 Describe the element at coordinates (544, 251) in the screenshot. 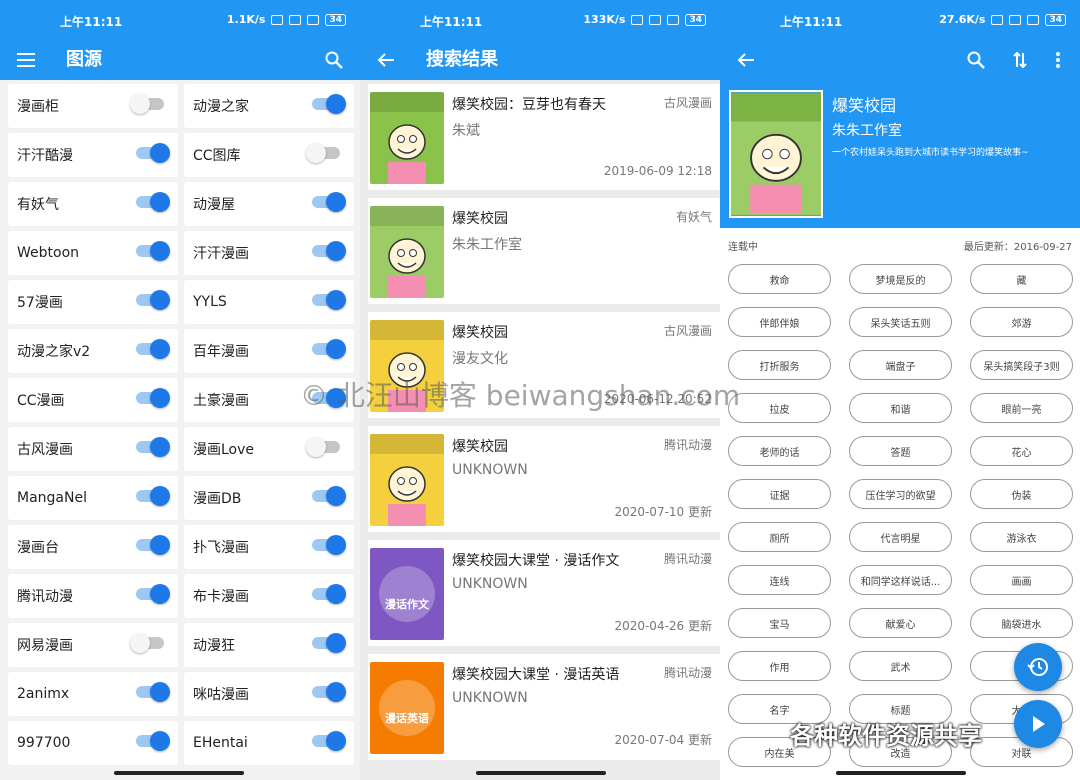

I see `search-result-item: 爆笑校园 朱朱工作室 有妖气` at that location.